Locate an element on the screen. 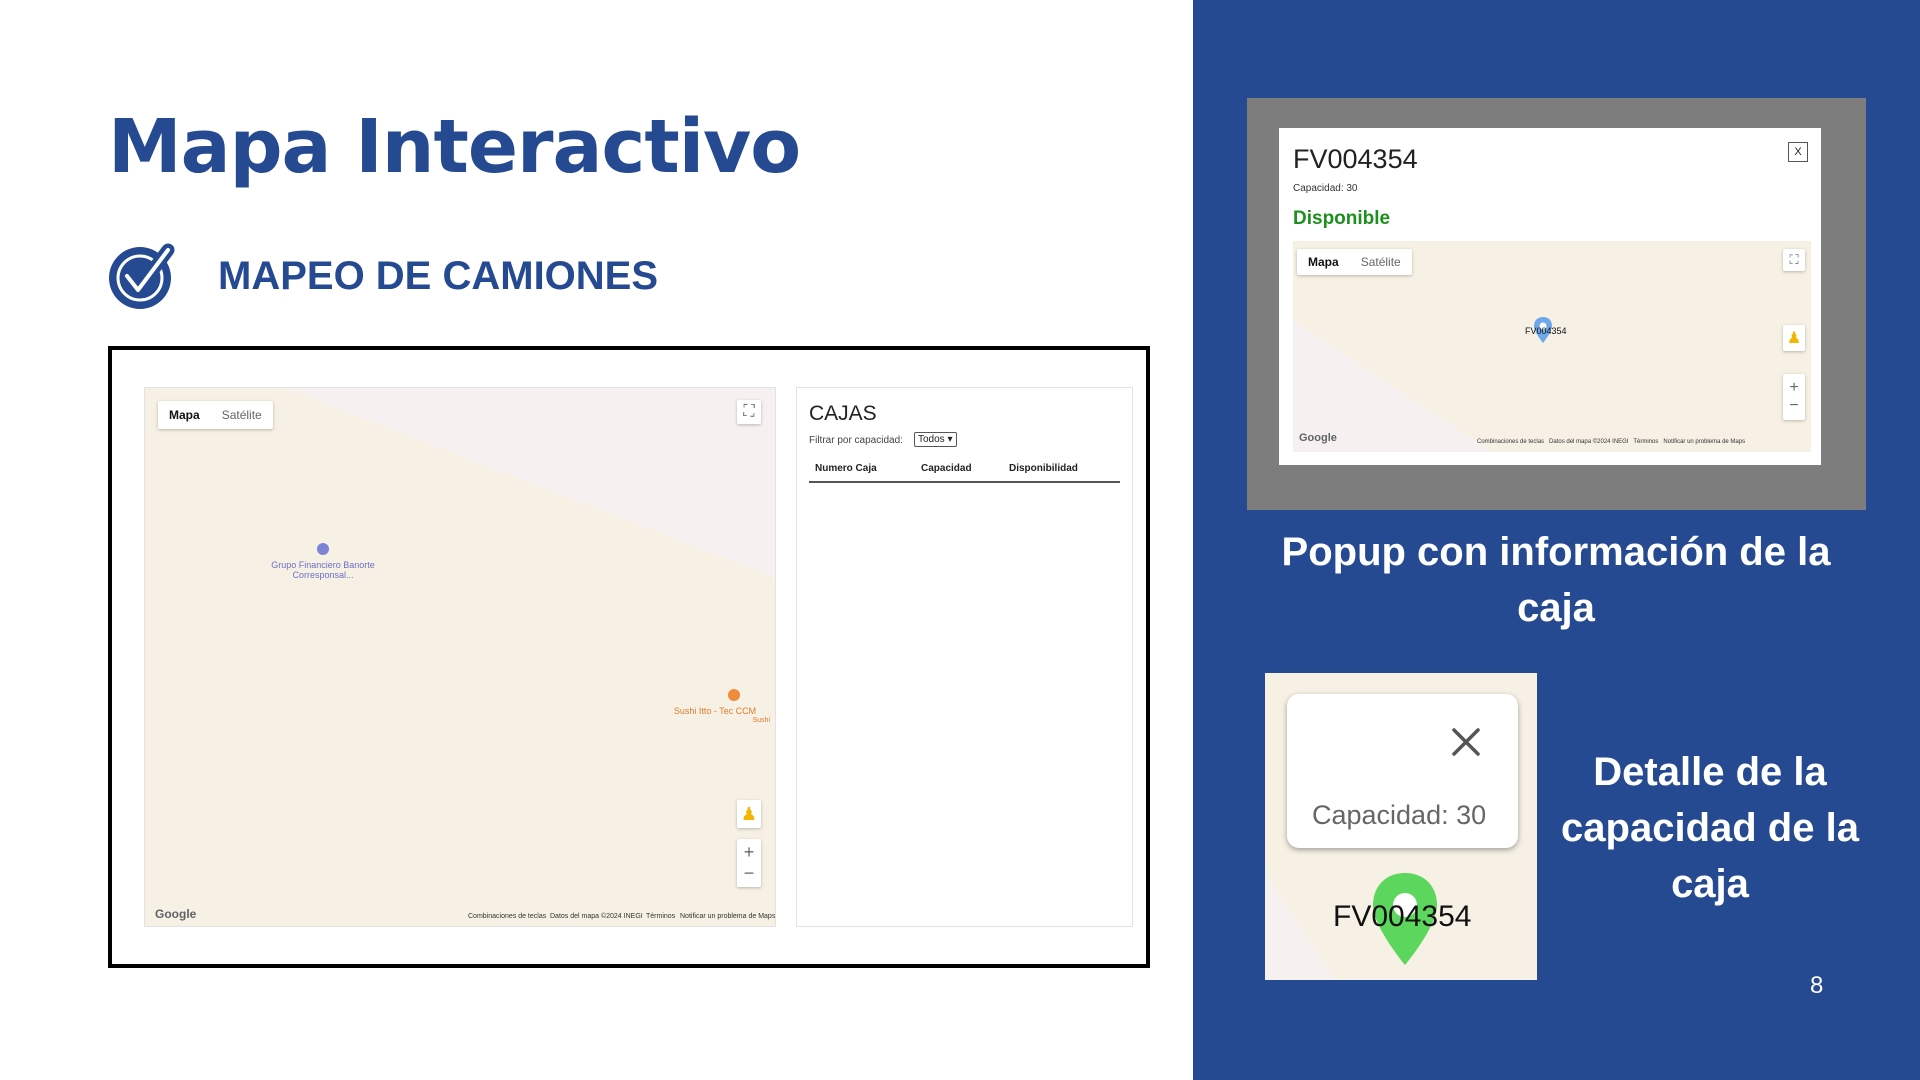  page-number: 8 is located at coordinates (1817, 985).